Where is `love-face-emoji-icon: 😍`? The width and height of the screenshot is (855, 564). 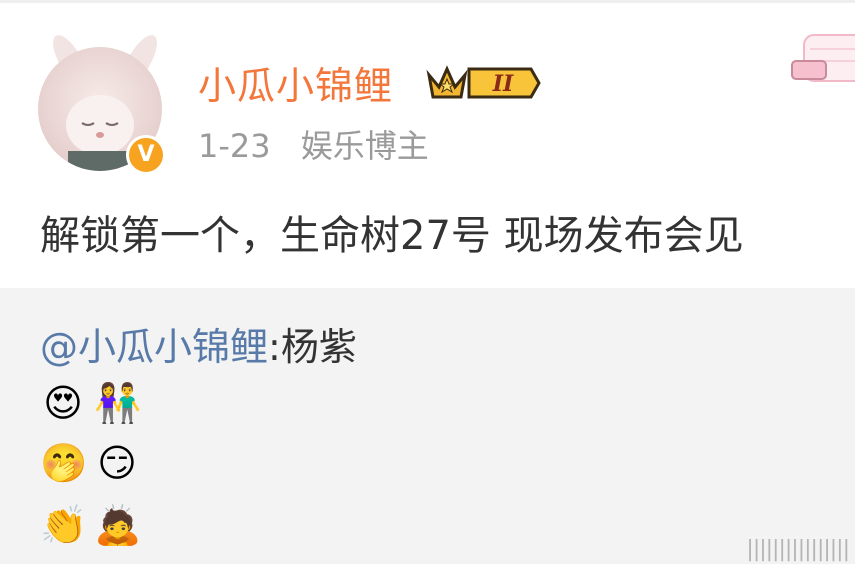
love-face-emoji-icon: 😍 is located at coordinates (63, 403).